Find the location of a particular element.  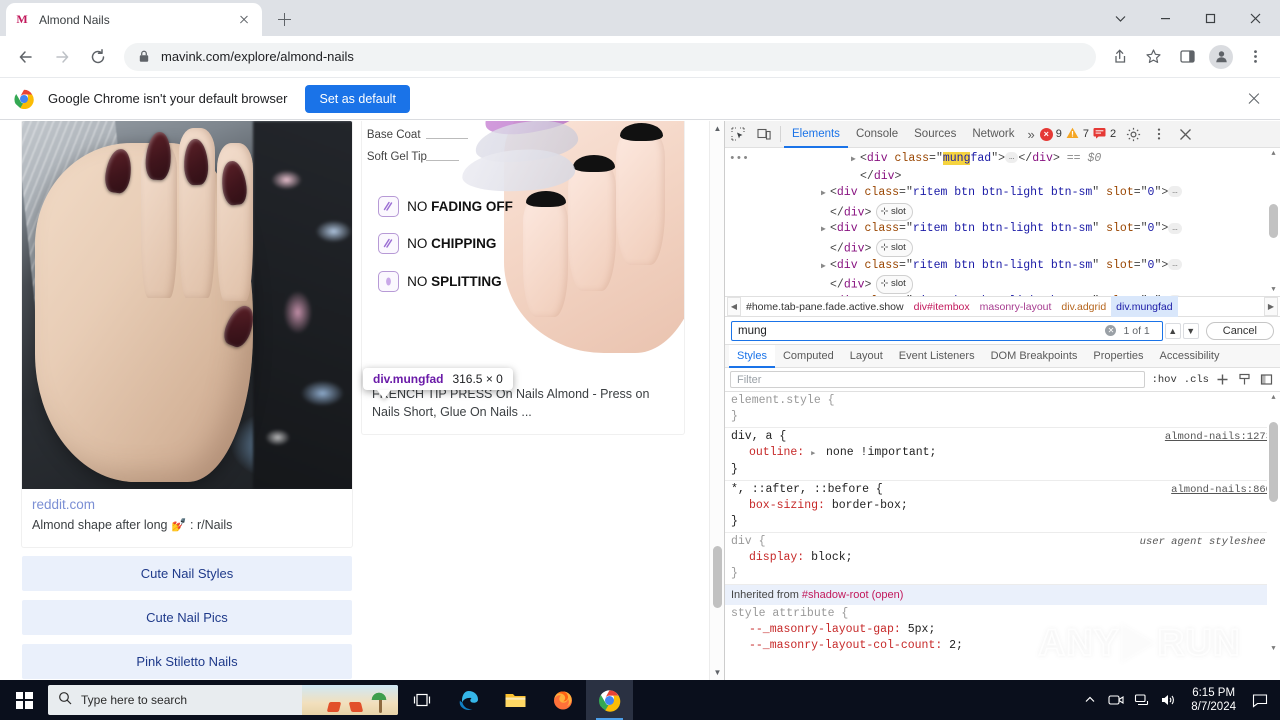

breadcrumb-item-home: #home.tab-pane.fade.active.show is located at coordinates (825, 306).